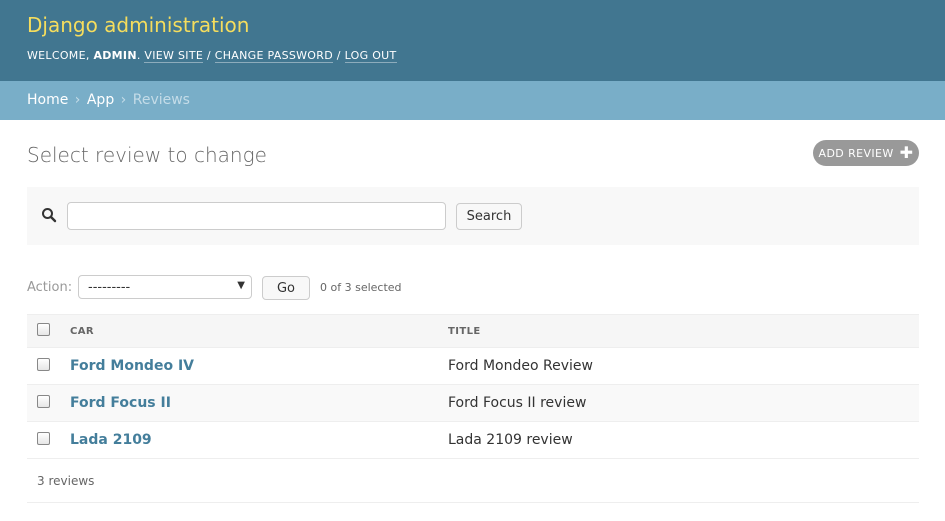 Image resolution: width=945 pixels, height=521 pixels. What do you see at coordinates (241, 285) in the screenshot?
I see `chevron-down-icon: ▼` at bounding box center [241, 285].